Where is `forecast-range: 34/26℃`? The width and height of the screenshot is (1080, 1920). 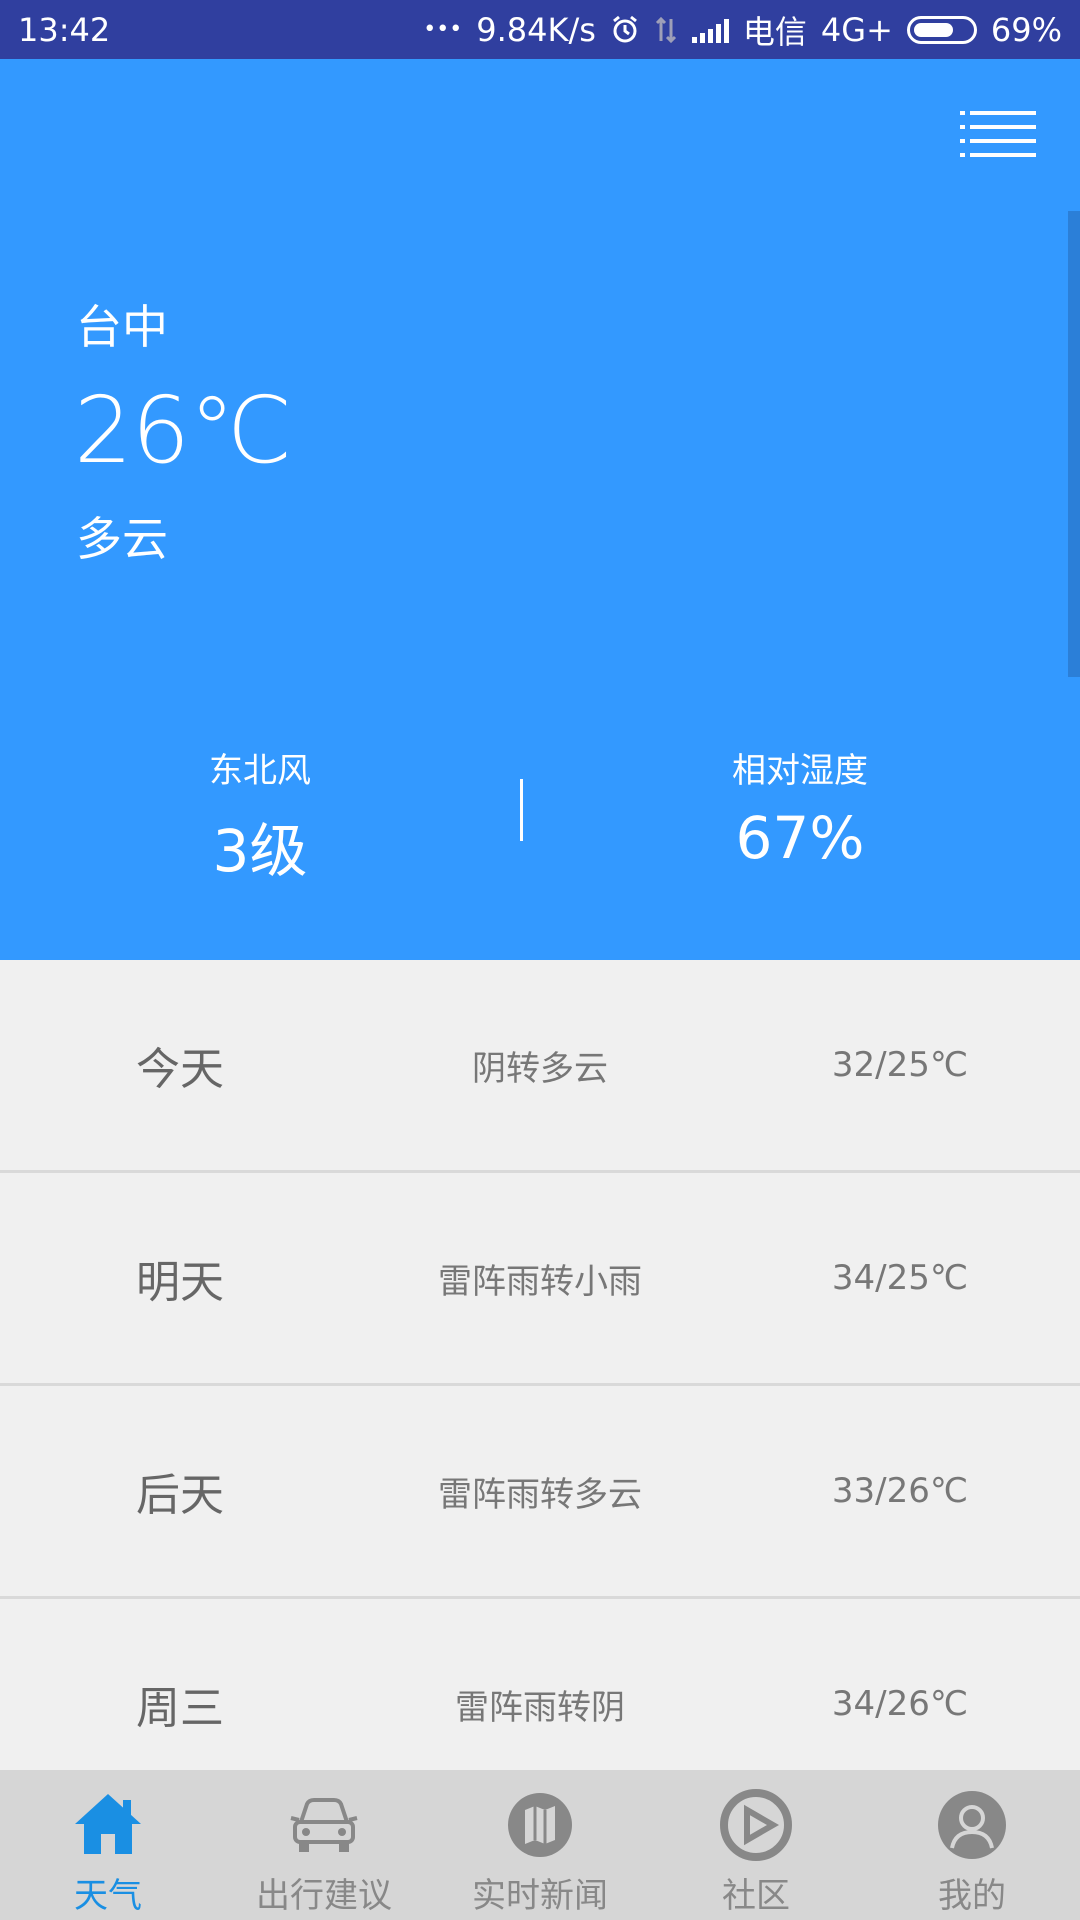
forecast-range: 34/26℃ is located at coordinates (900, 1704).